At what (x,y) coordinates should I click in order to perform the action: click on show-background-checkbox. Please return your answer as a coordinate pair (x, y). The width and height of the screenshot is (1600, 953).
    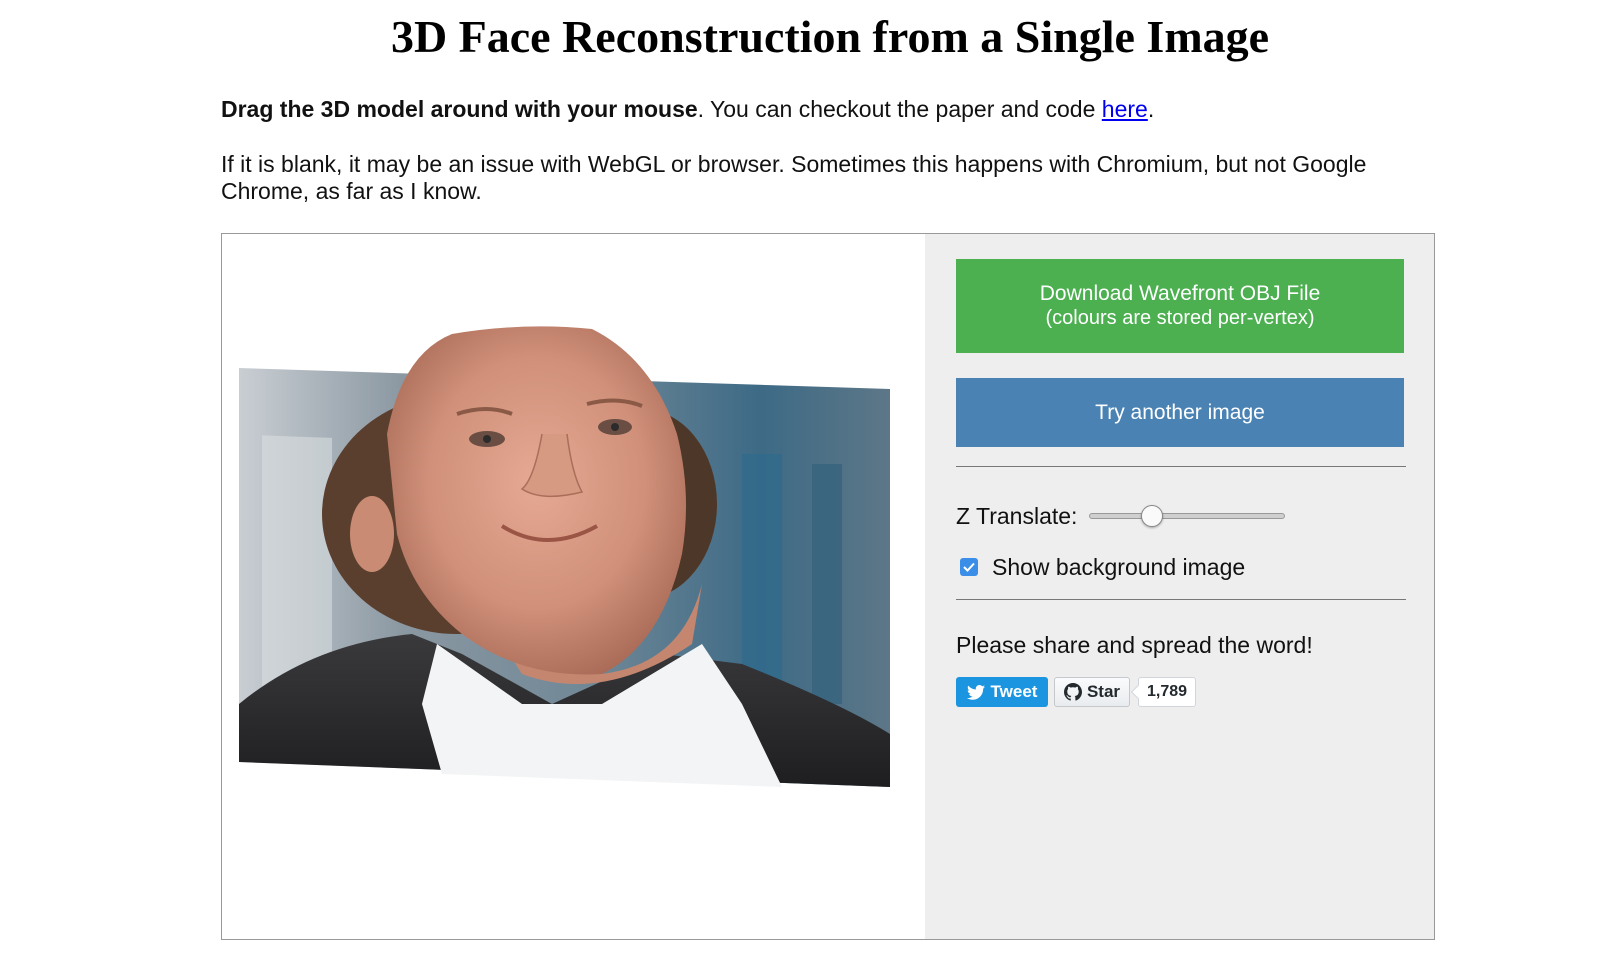
    Looking at the image, I should click on (969, 567).